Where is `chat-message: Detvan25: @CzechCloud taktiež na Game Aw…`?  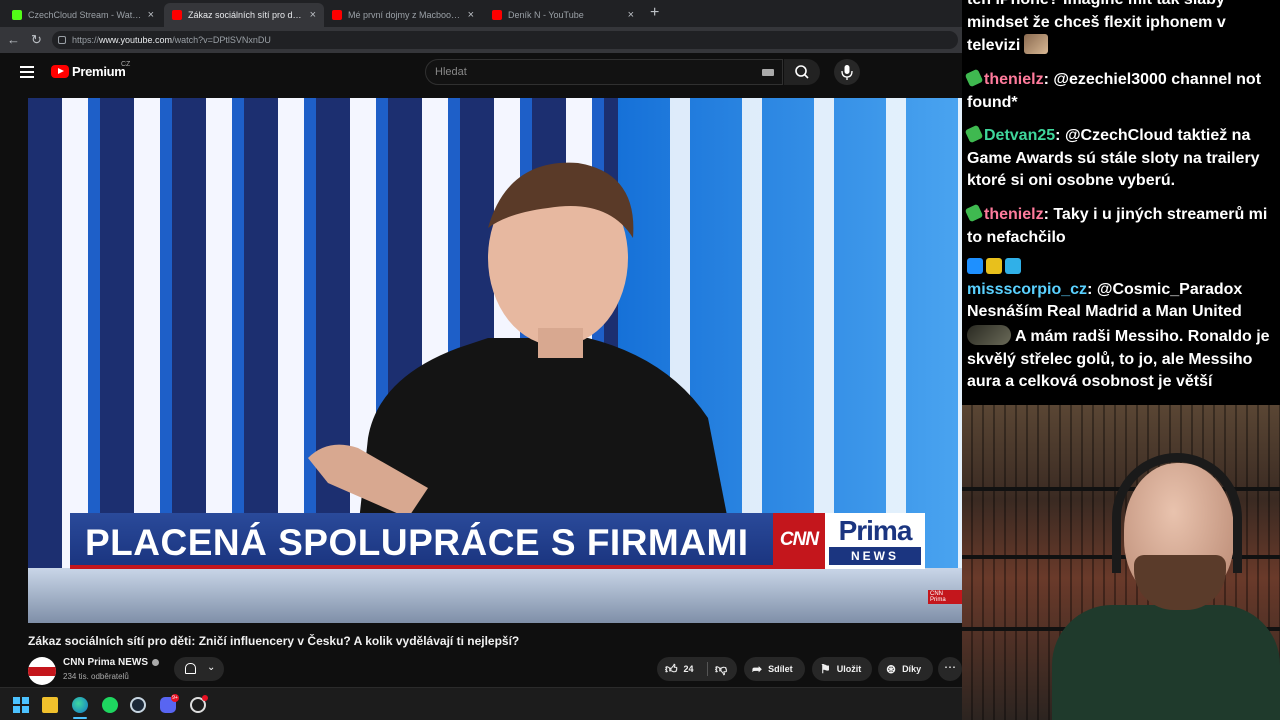 chat-message: Detvan25: @CzechCloud taktiež na Game Aw… is located at coordinates (1118, 158).